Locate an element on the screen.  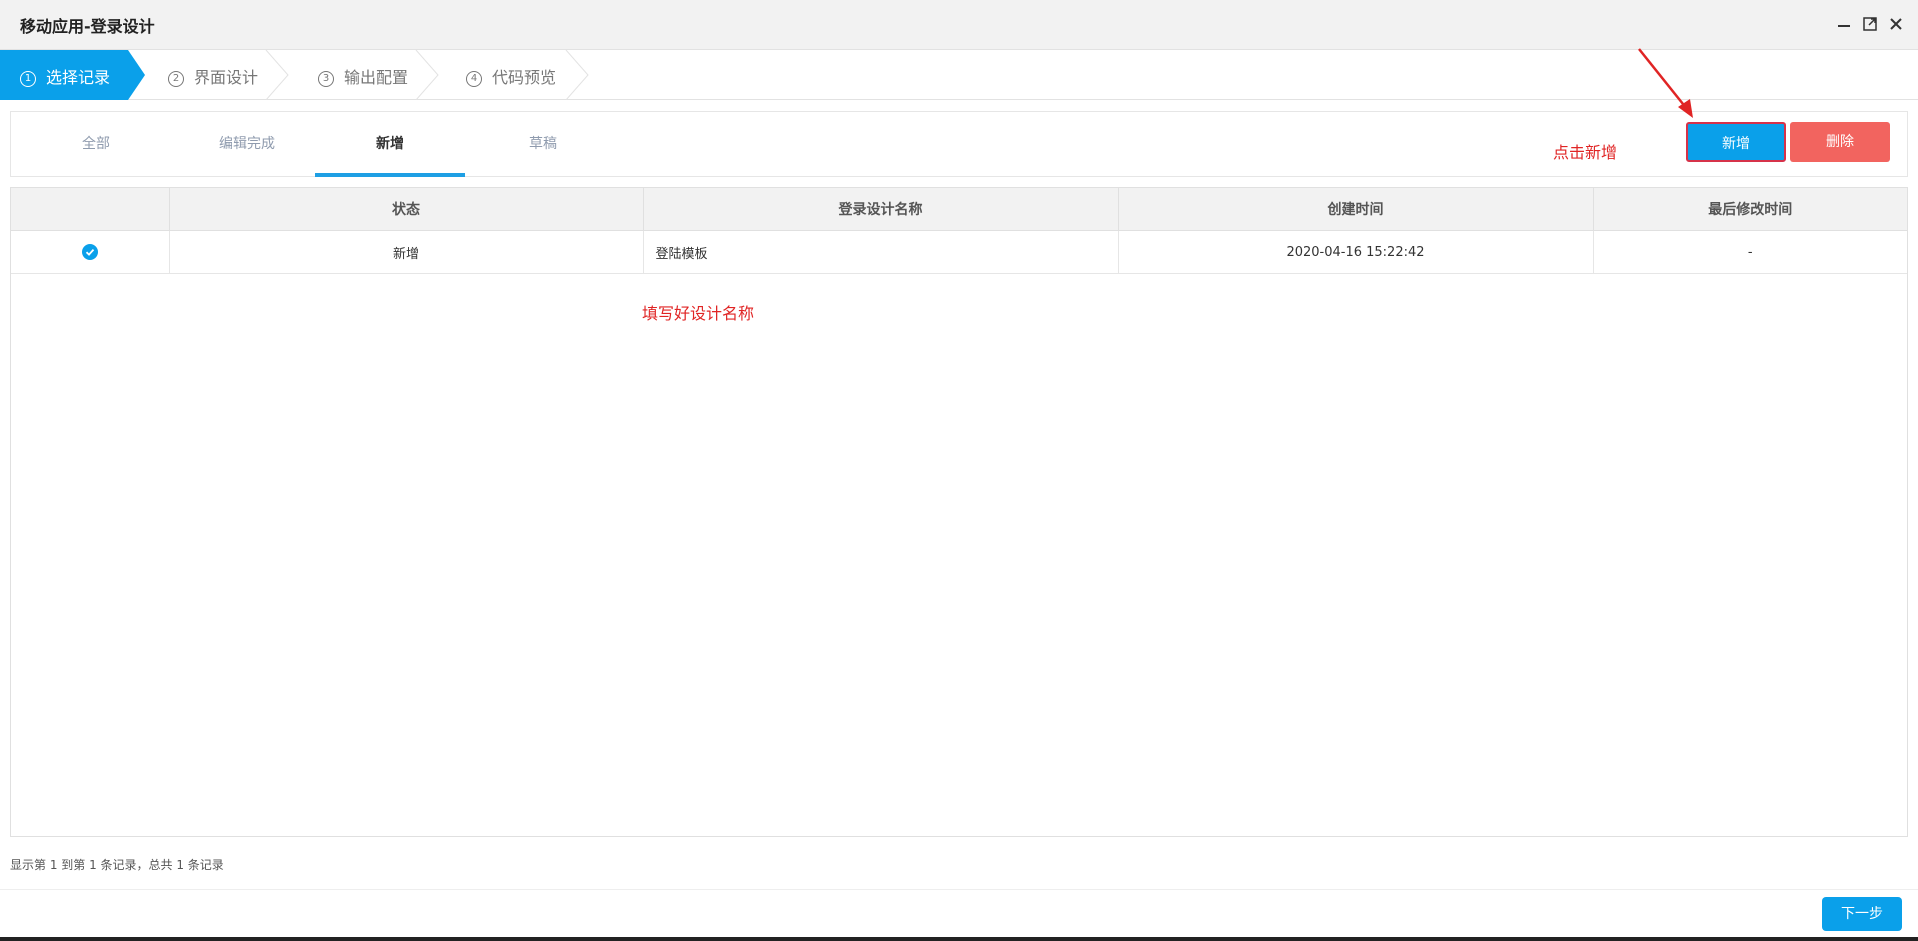
design-name-cell: 登陆模板 is located at coordinates (881, 252).